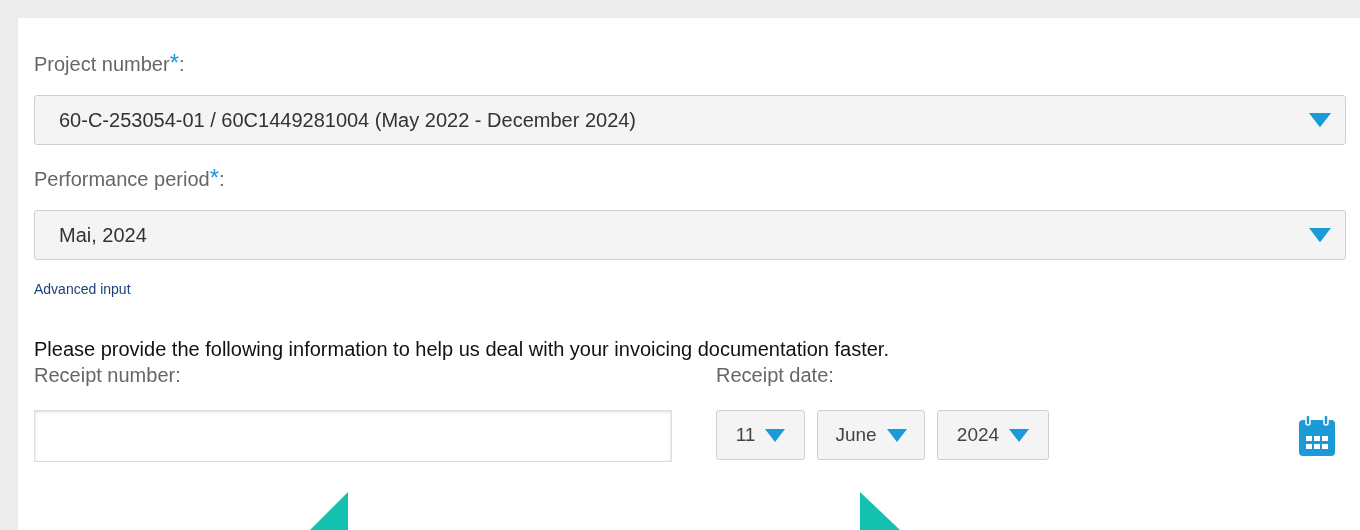 The image size is (1360, 530). What do you see at coordinates (110, 63) in the screenshot?
I see `field-label: Project number*:` at bounding box center [110, 63].